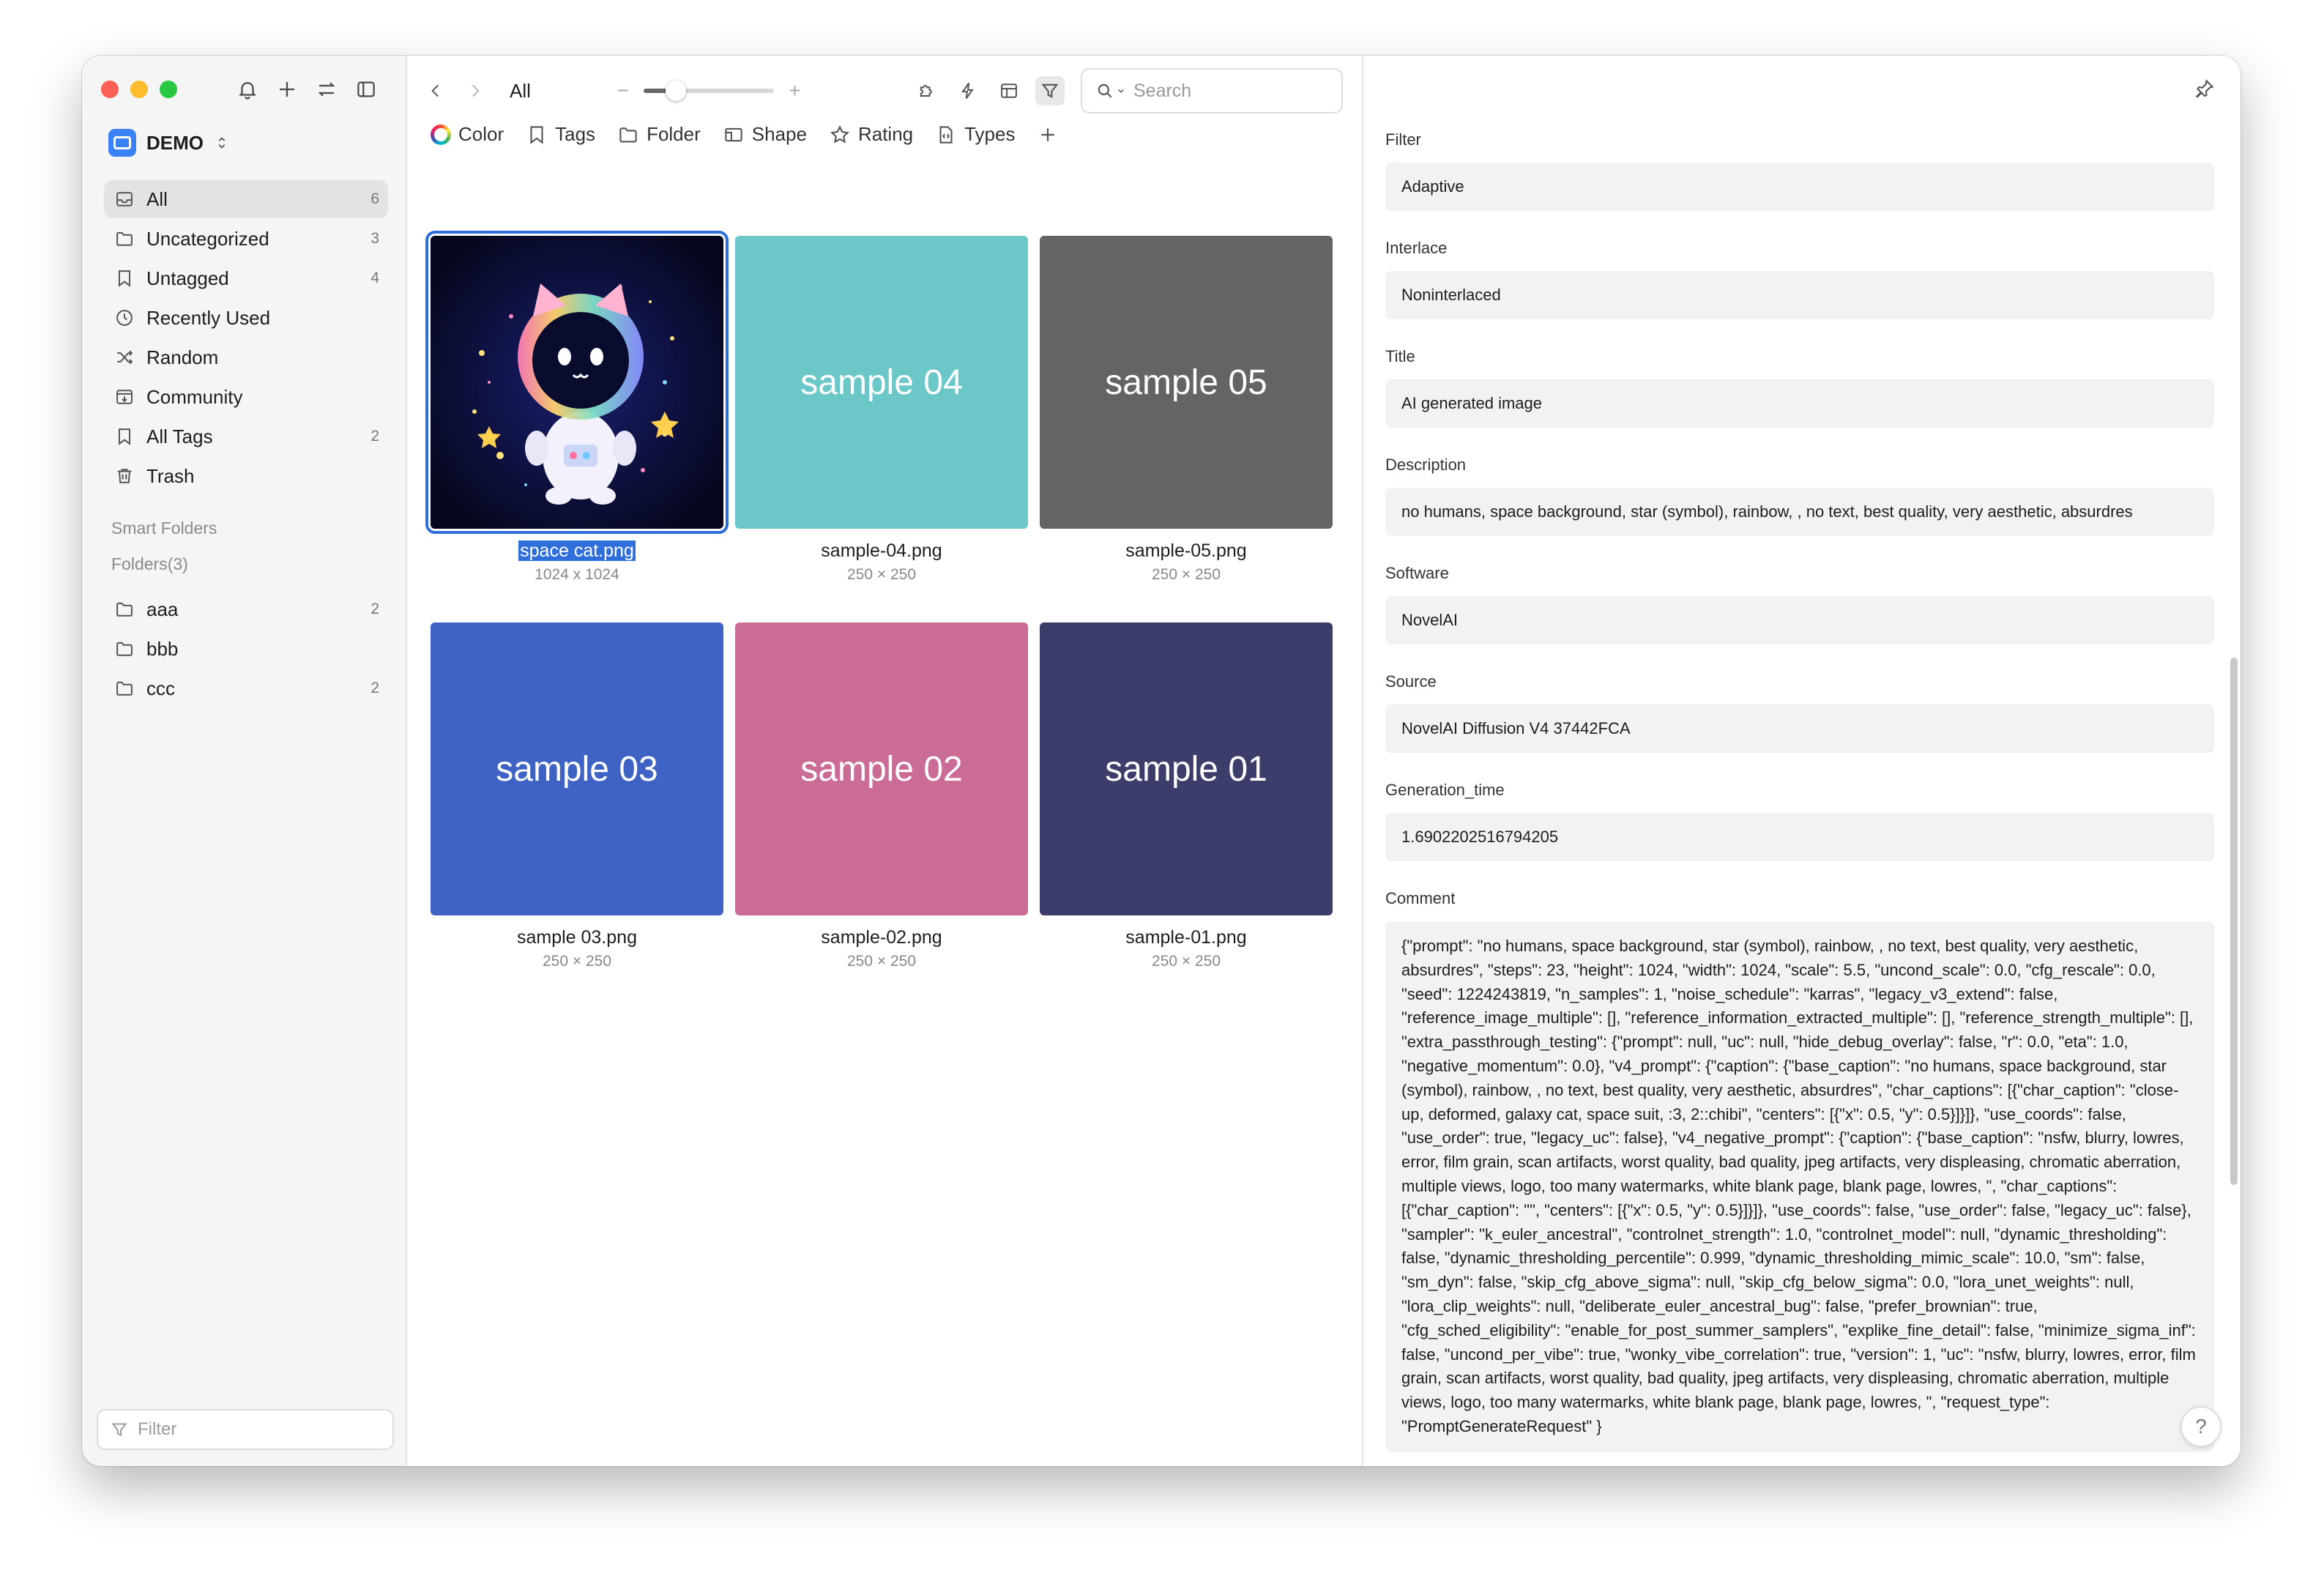  Describe the element at coordinates (246, 688) in the screenshot. I see `folder-item-ccc: ccc 2` at that location.